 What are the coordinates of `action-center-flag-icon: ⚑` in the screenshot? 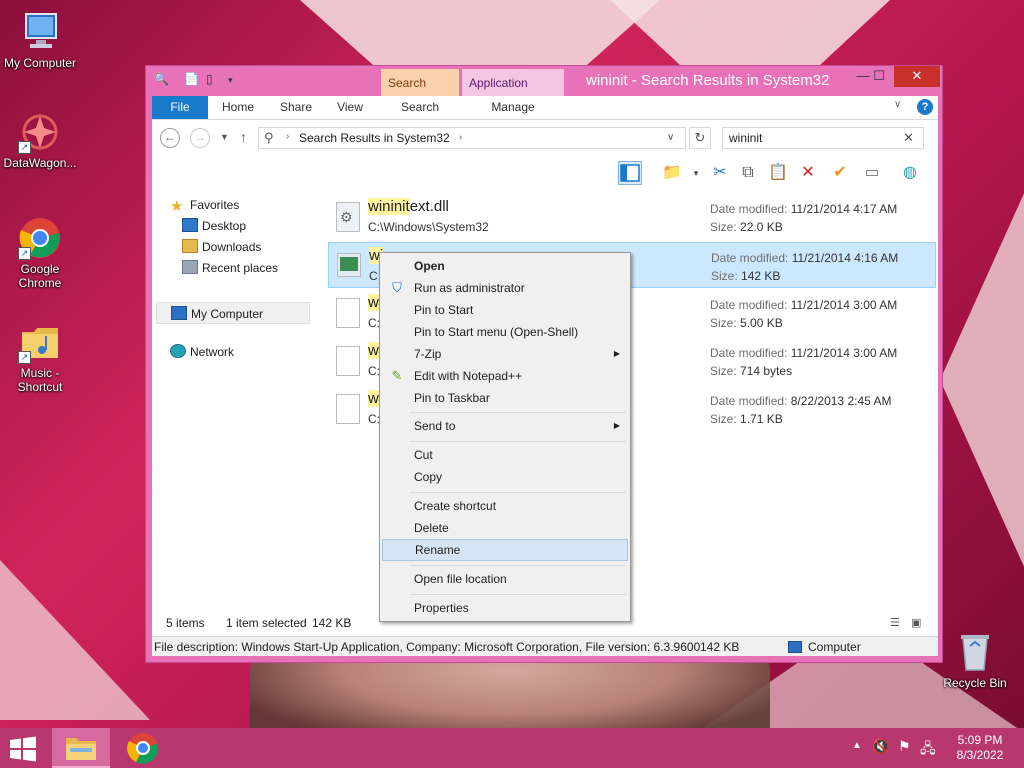 It's located at (904, 746).